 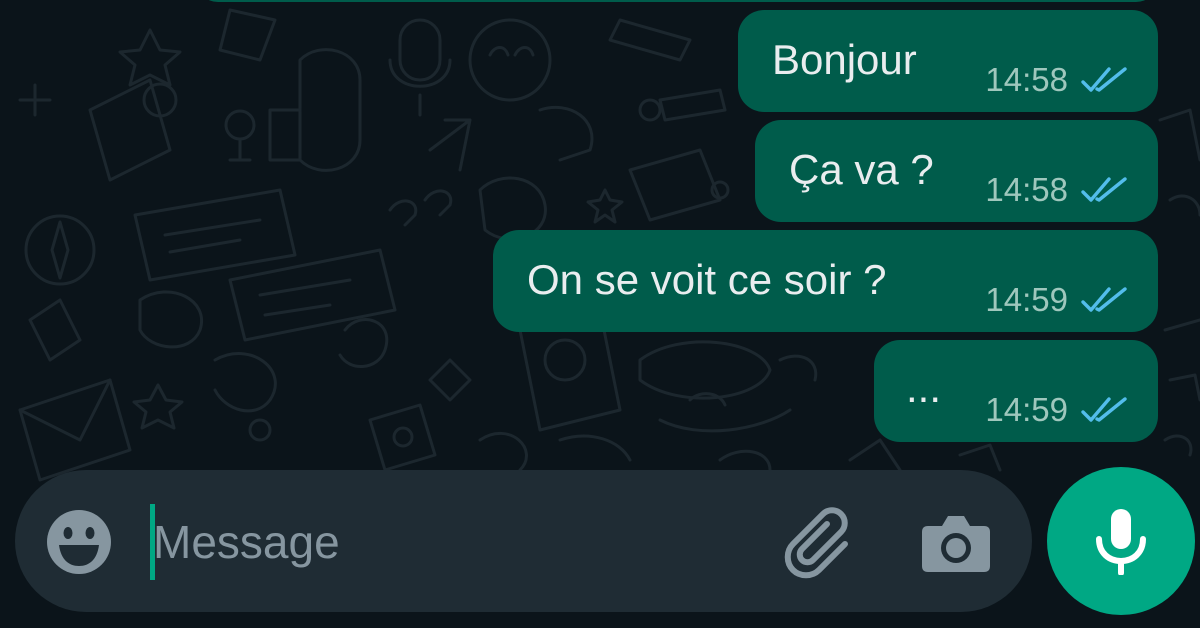 I want to click on outgoing-message: Bonjour 14:58, so click(x=948, y=61).